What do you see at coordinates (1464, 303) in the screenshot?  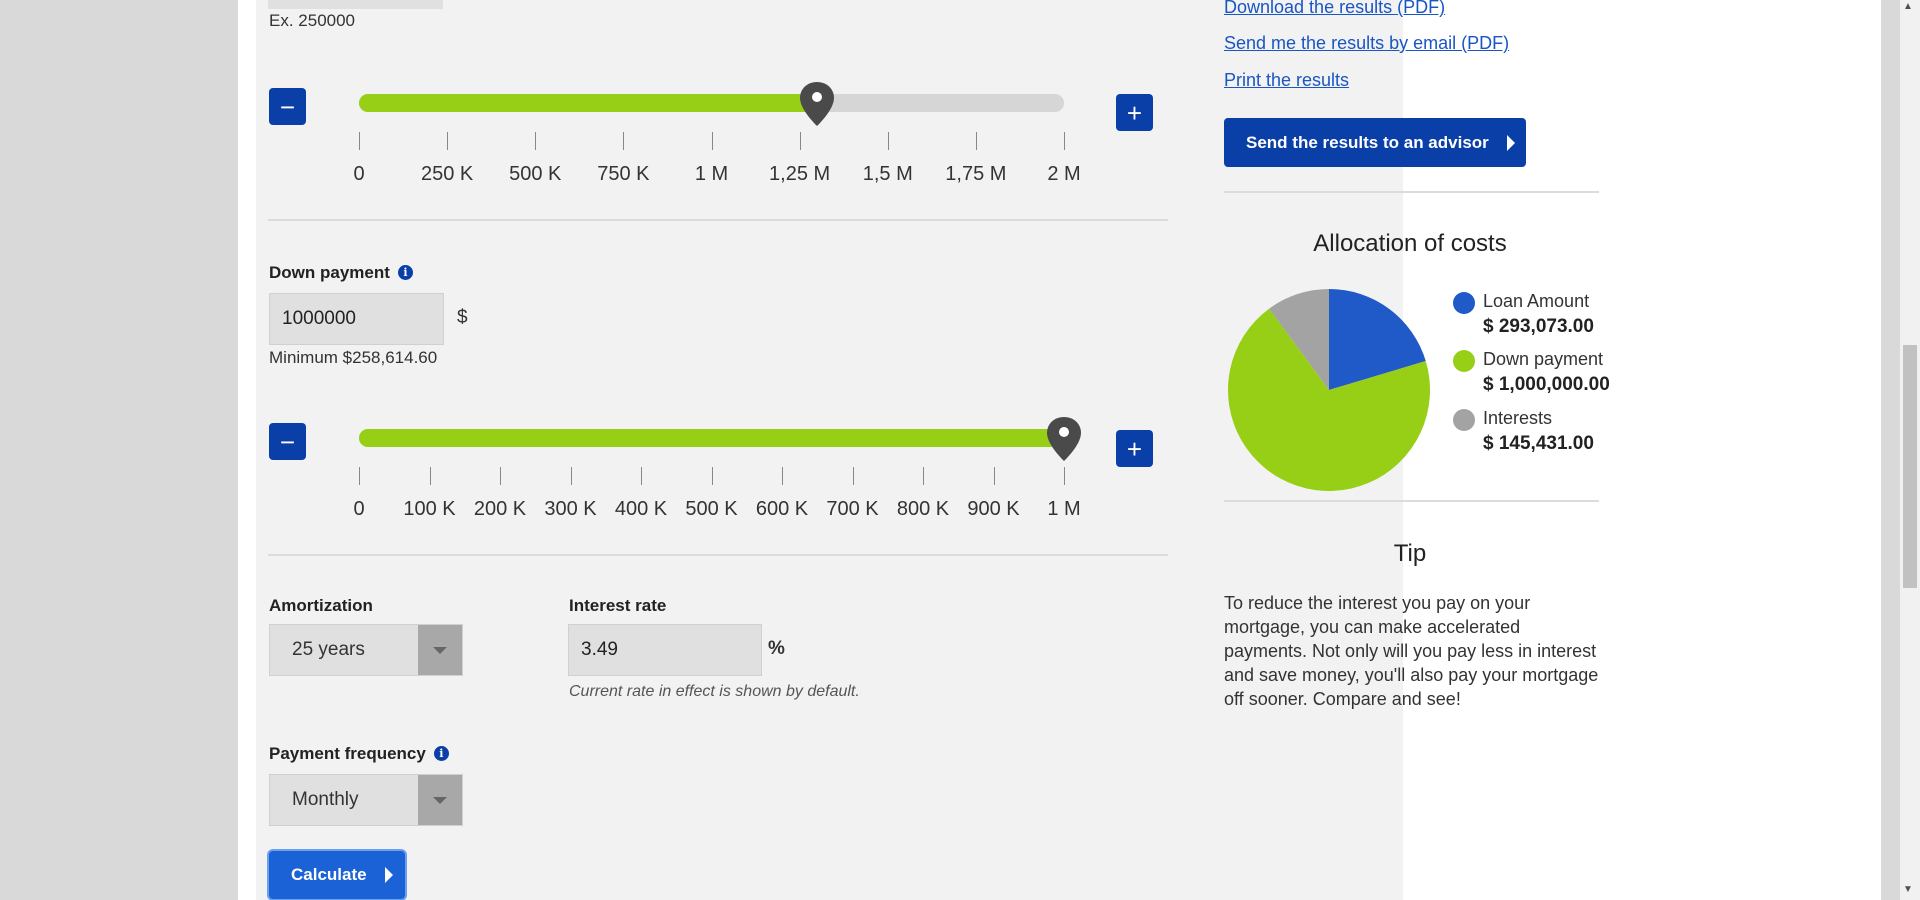 I see `legend-swatch-loan` at bounding box center [1464, 303].